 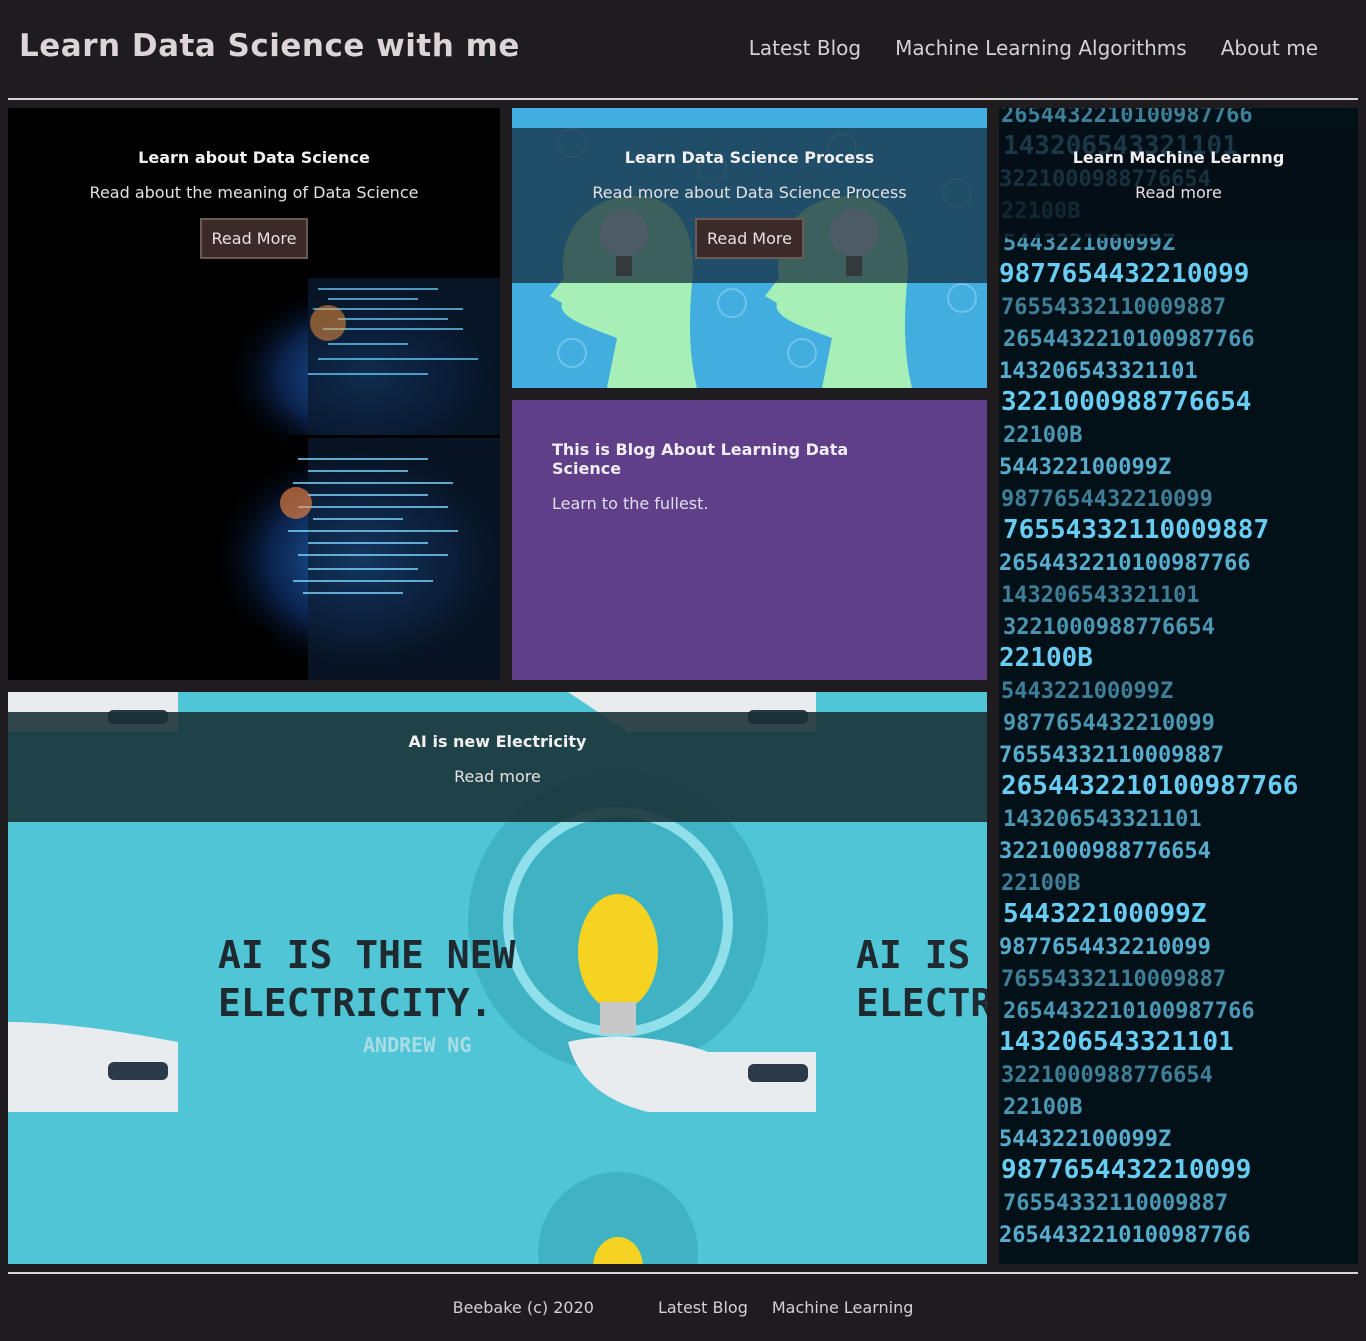 I want to click on card-title: Learn Data Science Process, so click(x=749, y=157).